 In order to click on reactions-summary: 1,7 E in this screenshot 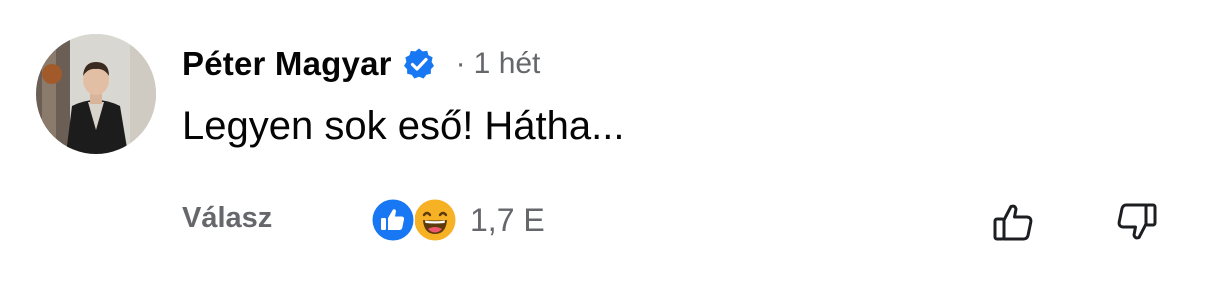, I will do `click(457, 220)`.